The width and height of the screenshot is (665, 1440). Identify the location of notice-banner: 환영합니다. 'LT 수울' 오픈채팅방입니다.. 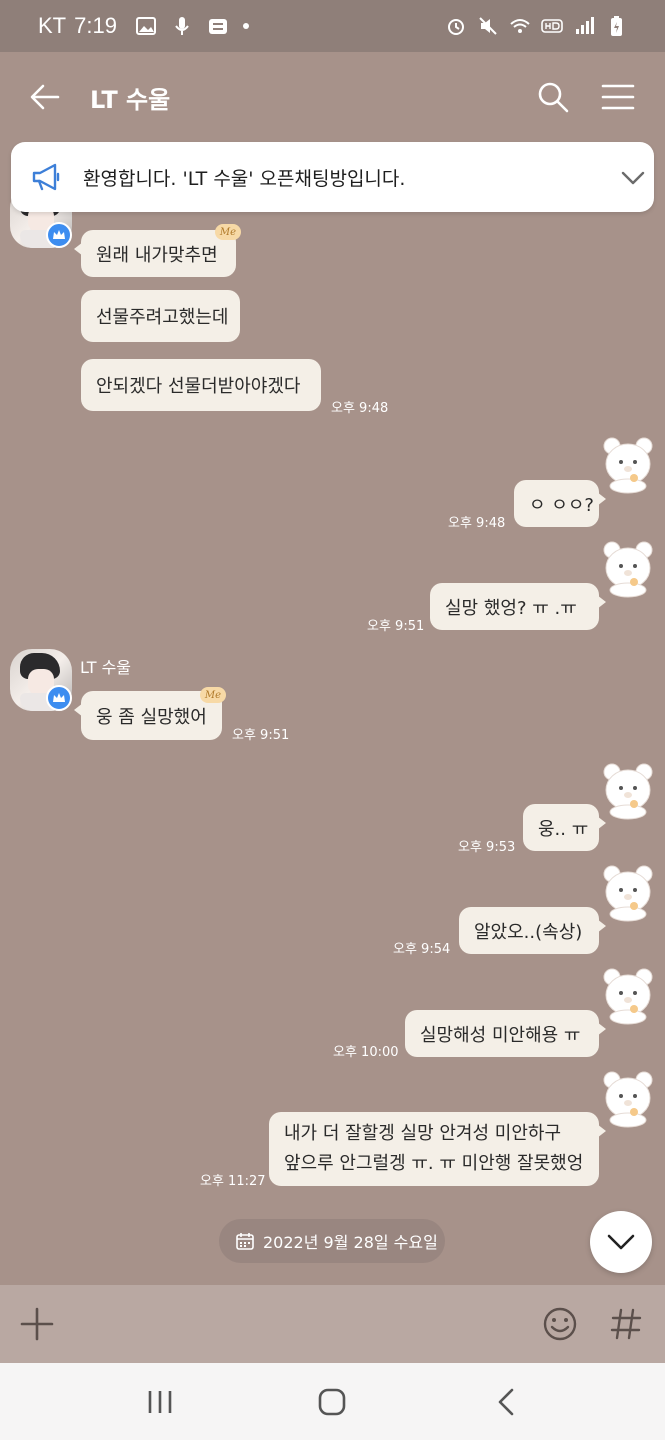
(332, 177).